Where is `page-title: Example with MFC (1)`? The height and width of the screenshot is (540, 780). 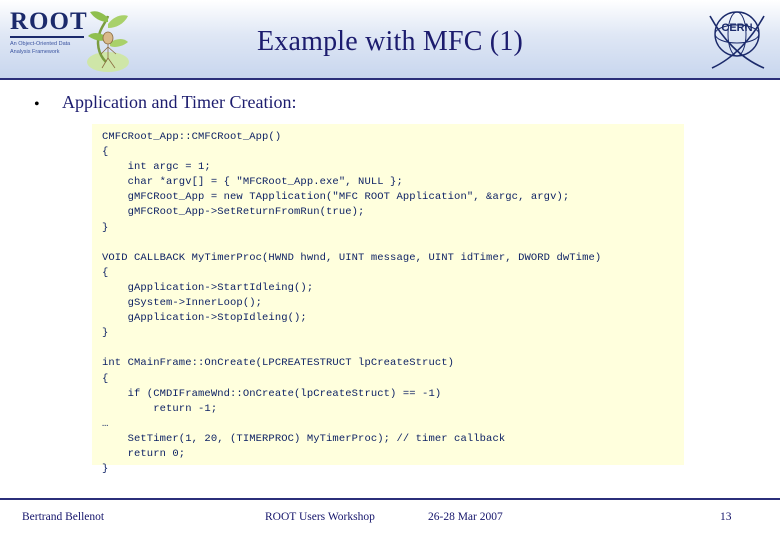
page-title: Example with MFC (1) is located at coordinates (390, 41).